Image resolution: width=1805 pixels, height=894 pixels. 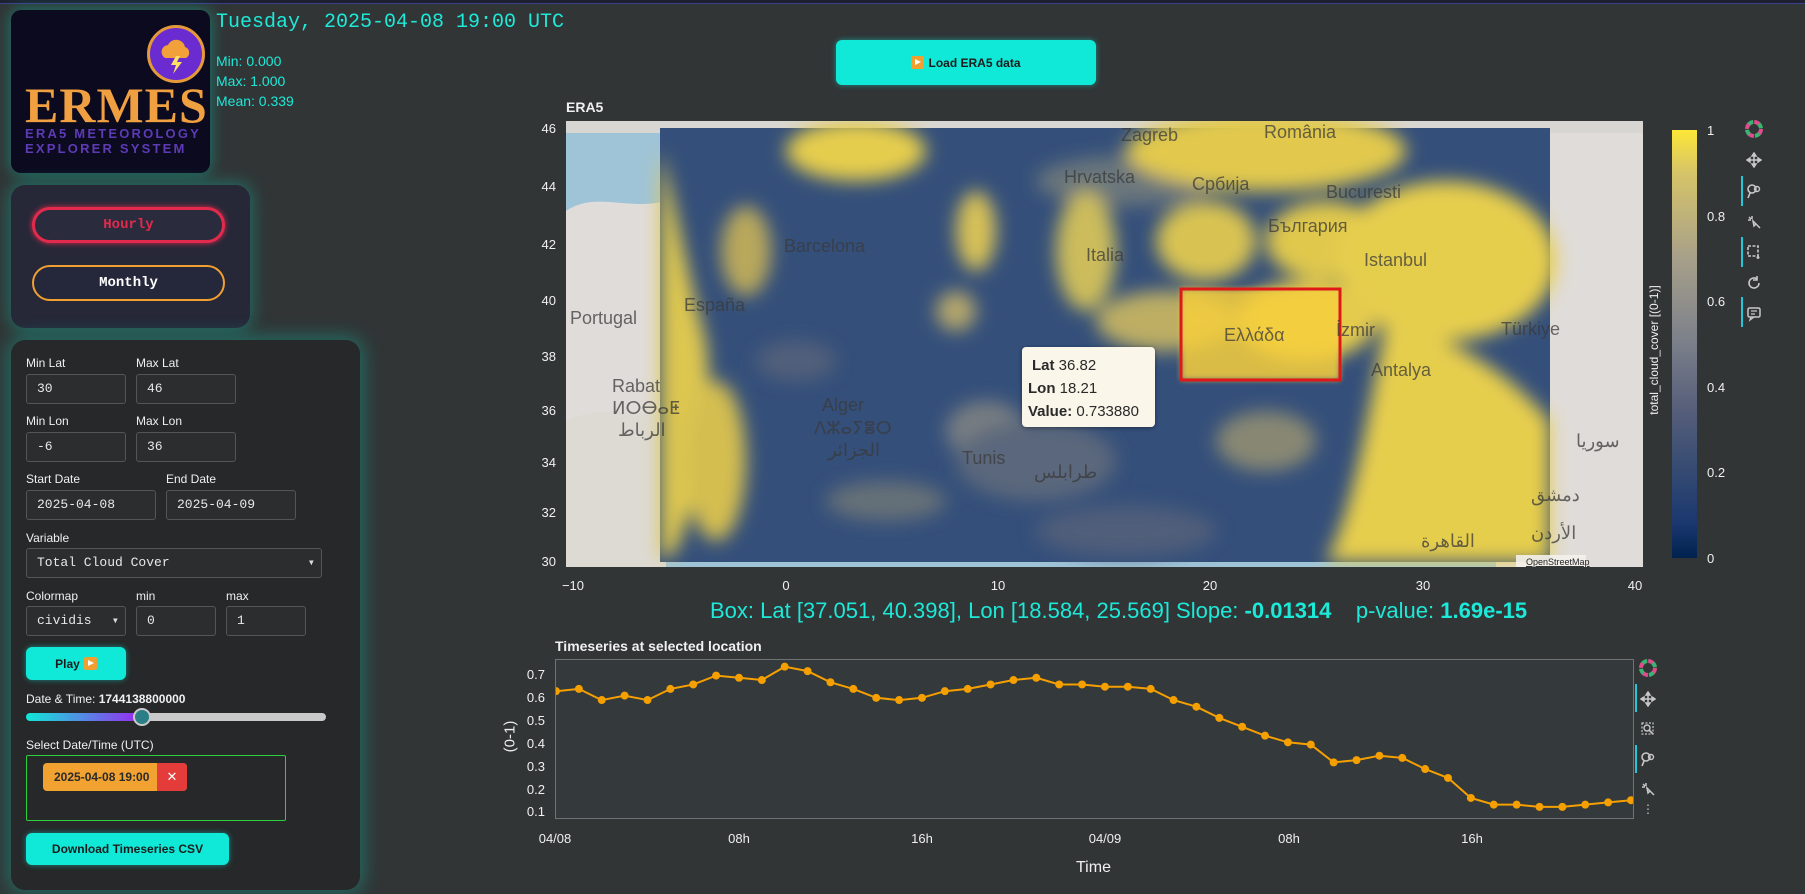 I want to click on timeseries-plot, so click(x=1093, y=739).